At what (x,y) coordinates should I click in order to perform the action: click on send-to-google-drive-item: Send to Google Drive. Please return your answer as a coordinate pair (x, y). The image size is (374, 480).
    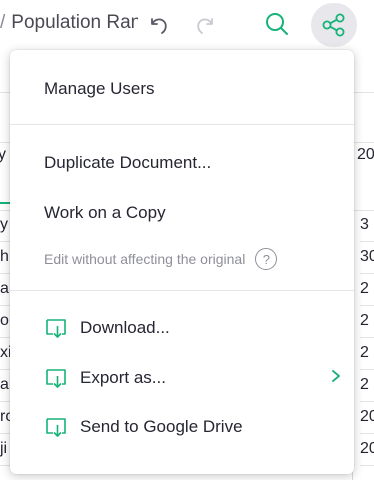
    Looking at the image, I should click on (182, 427).